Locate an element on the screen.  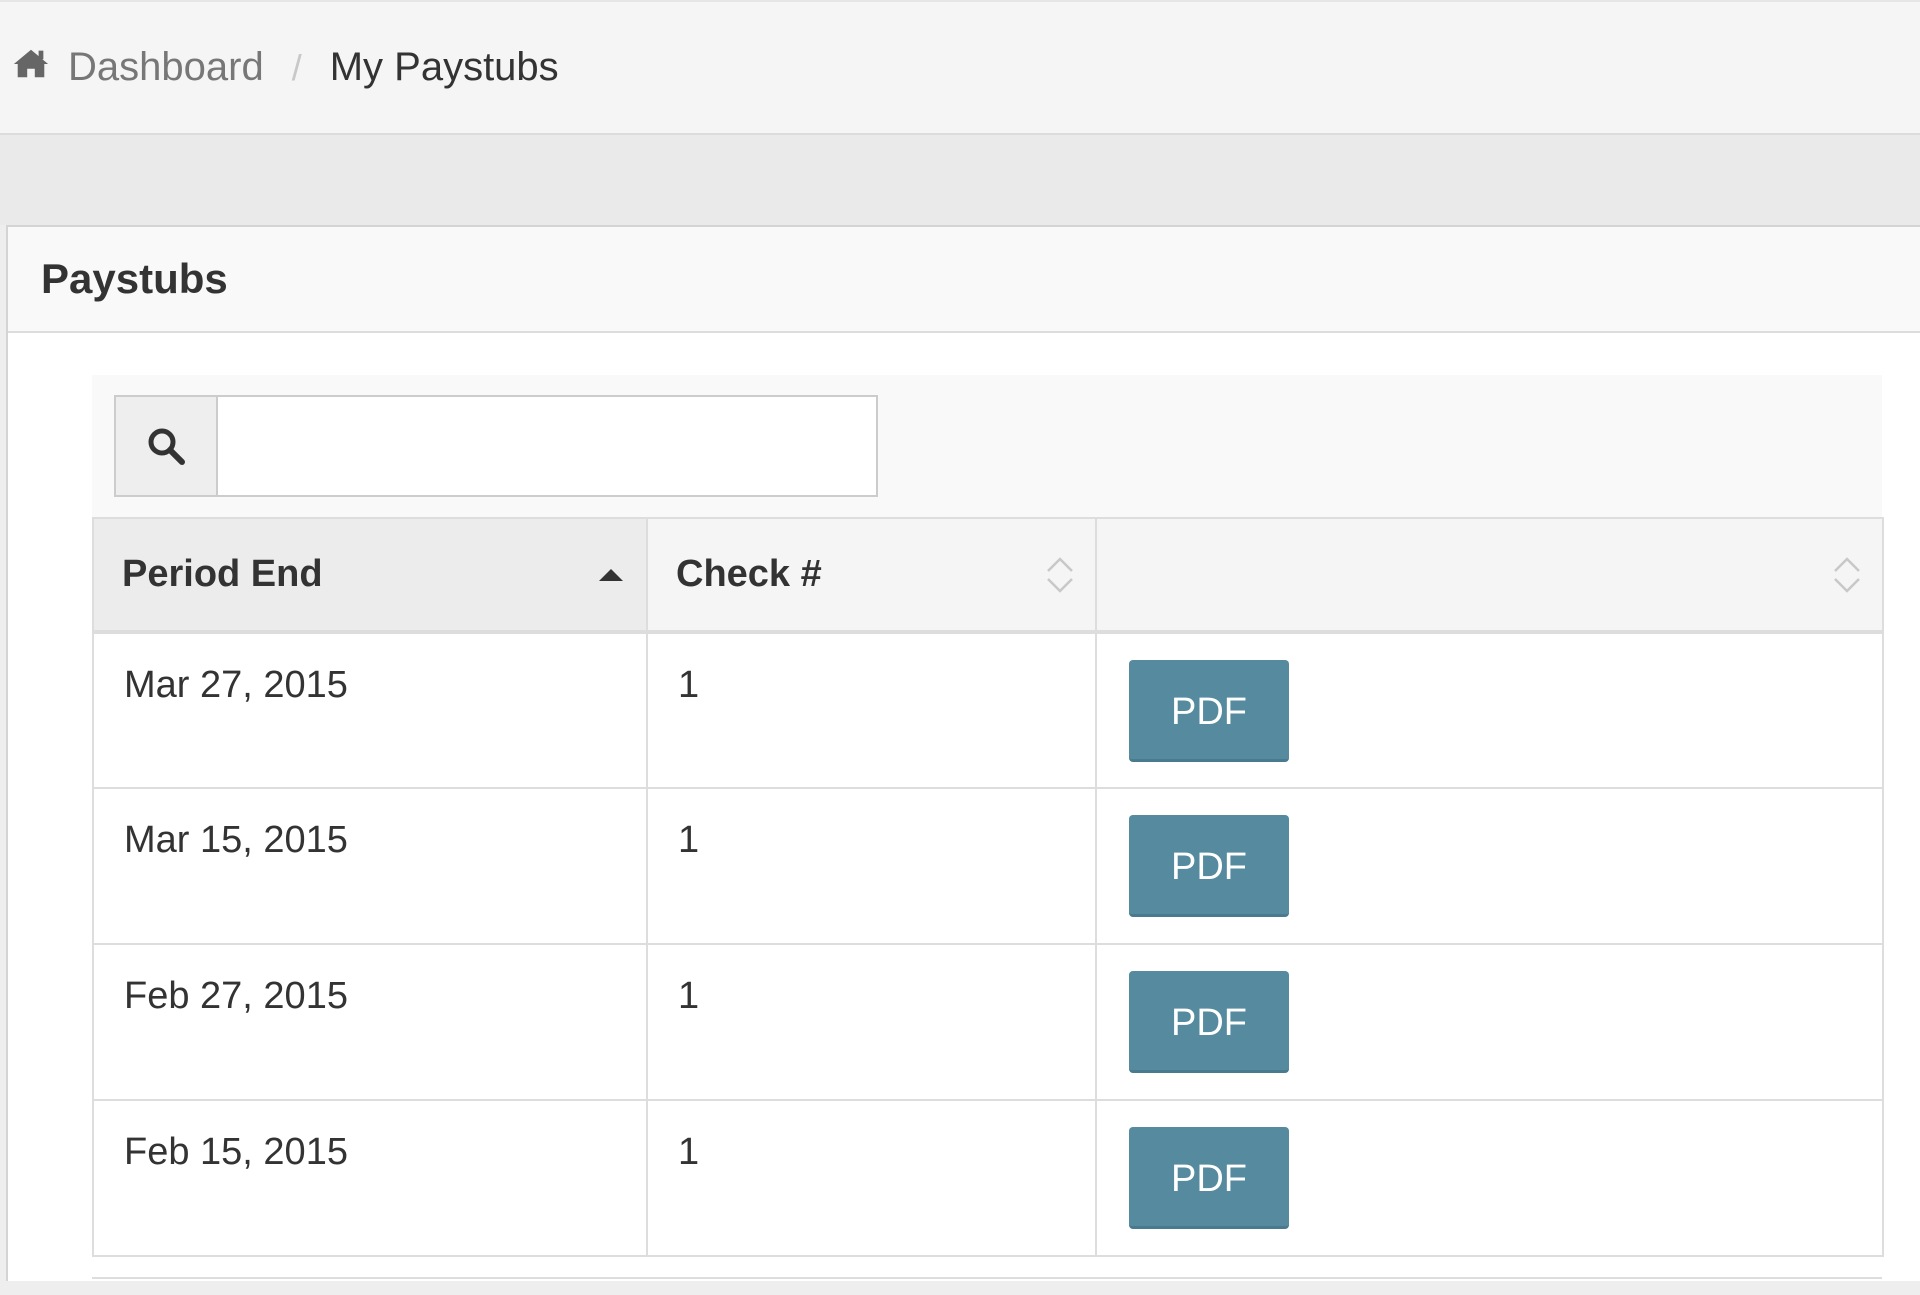
search-group is located at coordinates (496, 446).